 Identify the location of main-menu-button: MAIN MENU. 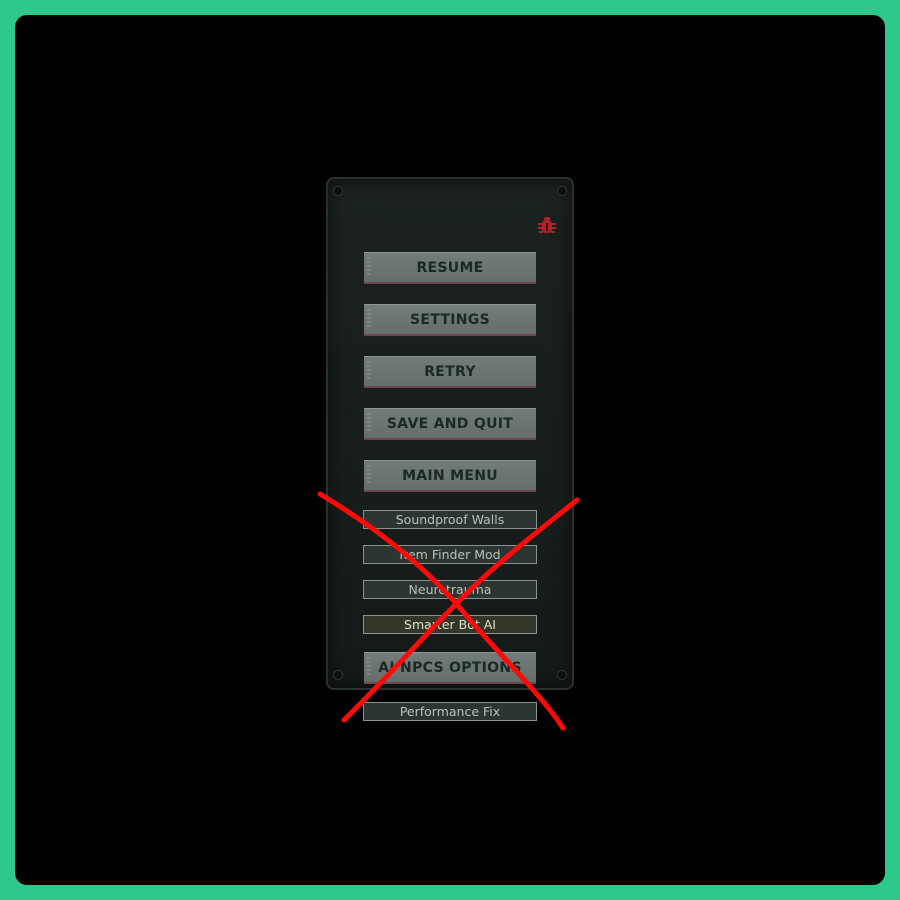
(450, 476).